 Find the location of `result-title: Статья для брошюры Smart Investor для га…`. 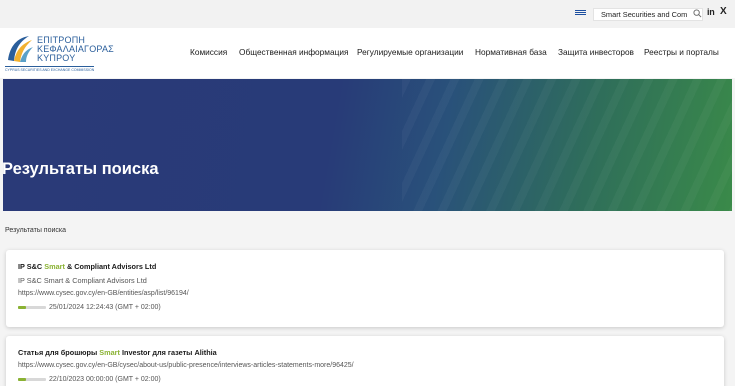

result-title: Статья для брошюры Smart Investor для га… is located at coordinates (117, 352).